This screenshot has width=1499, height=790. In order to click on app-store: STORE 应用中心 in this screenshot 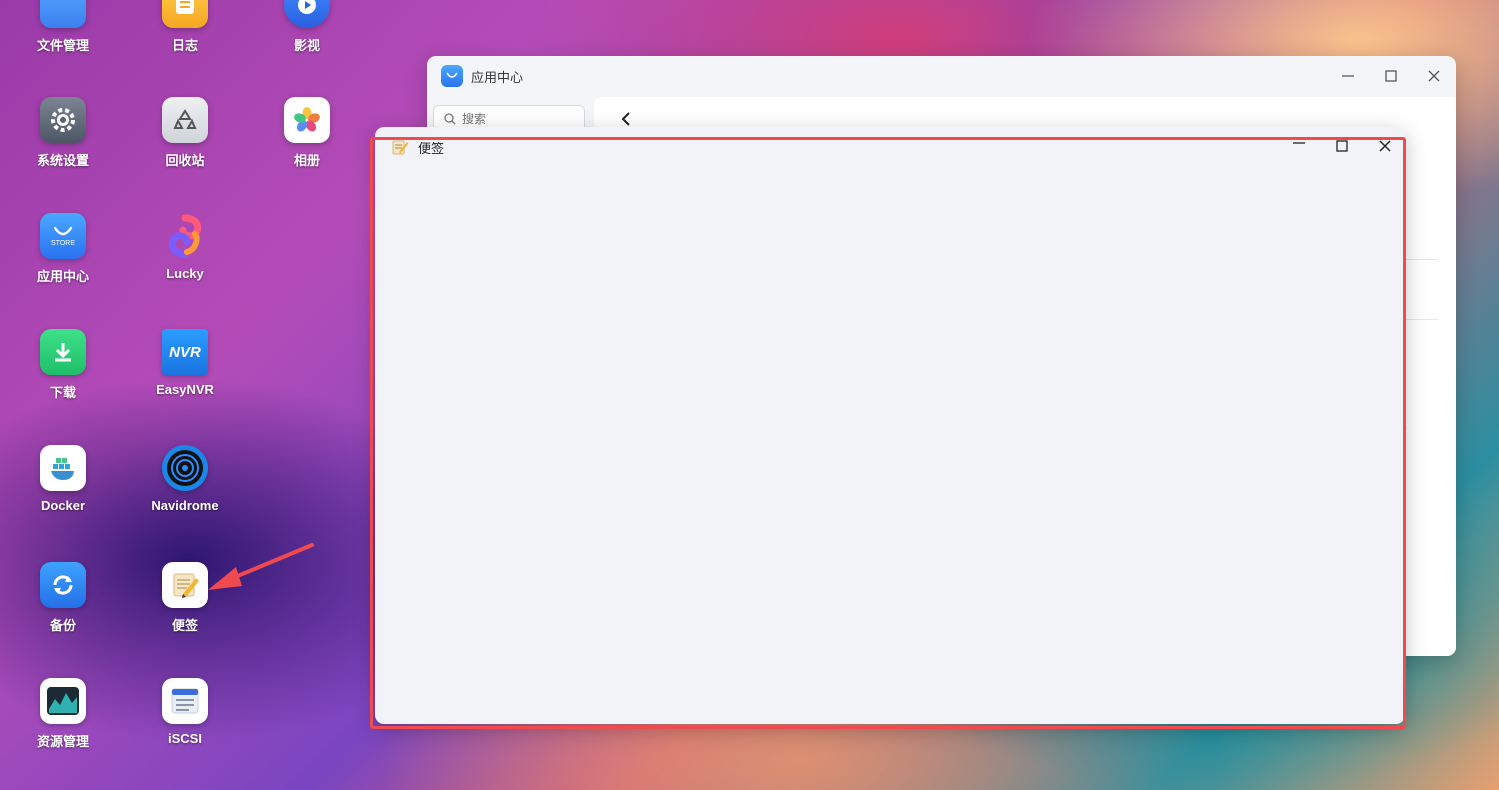, I will do `click(63, 249)`.